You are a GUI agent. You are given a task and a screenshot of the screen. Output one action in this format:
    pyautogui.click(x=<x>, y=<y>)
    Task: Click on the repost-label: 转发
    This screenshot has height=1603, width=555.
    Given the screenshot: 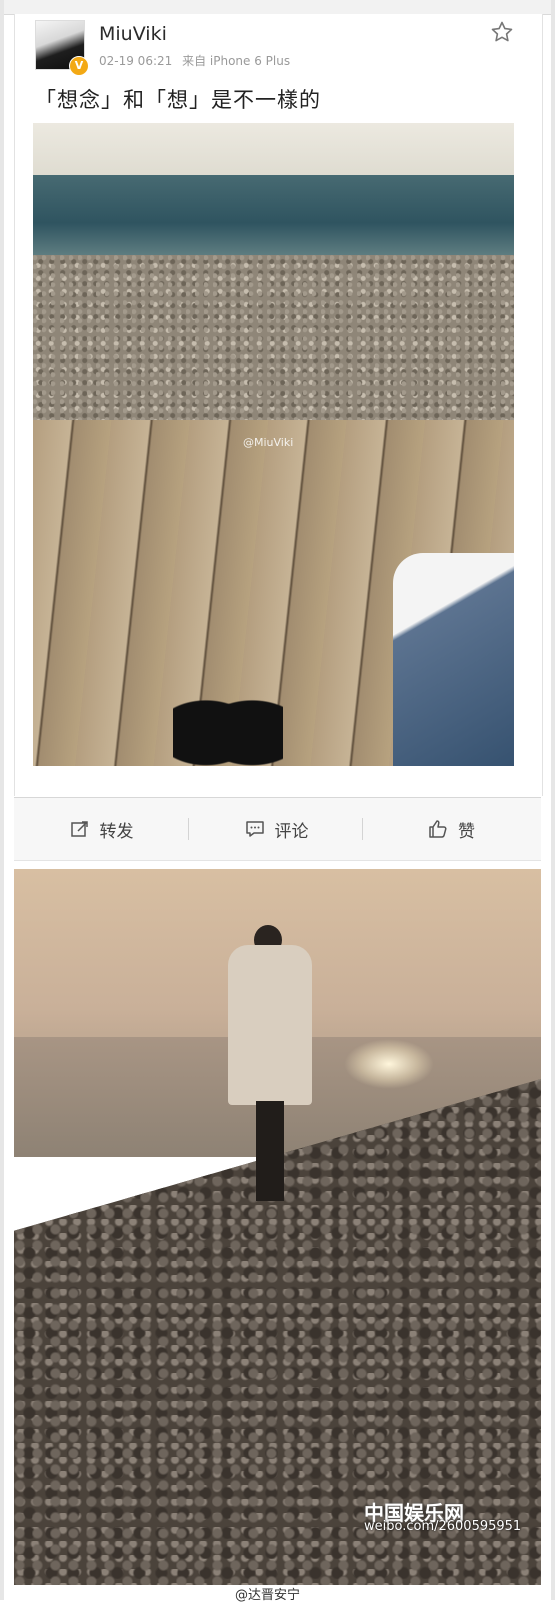 What is the action you would take?
    pyautogui.click(x=116, y=831)
    